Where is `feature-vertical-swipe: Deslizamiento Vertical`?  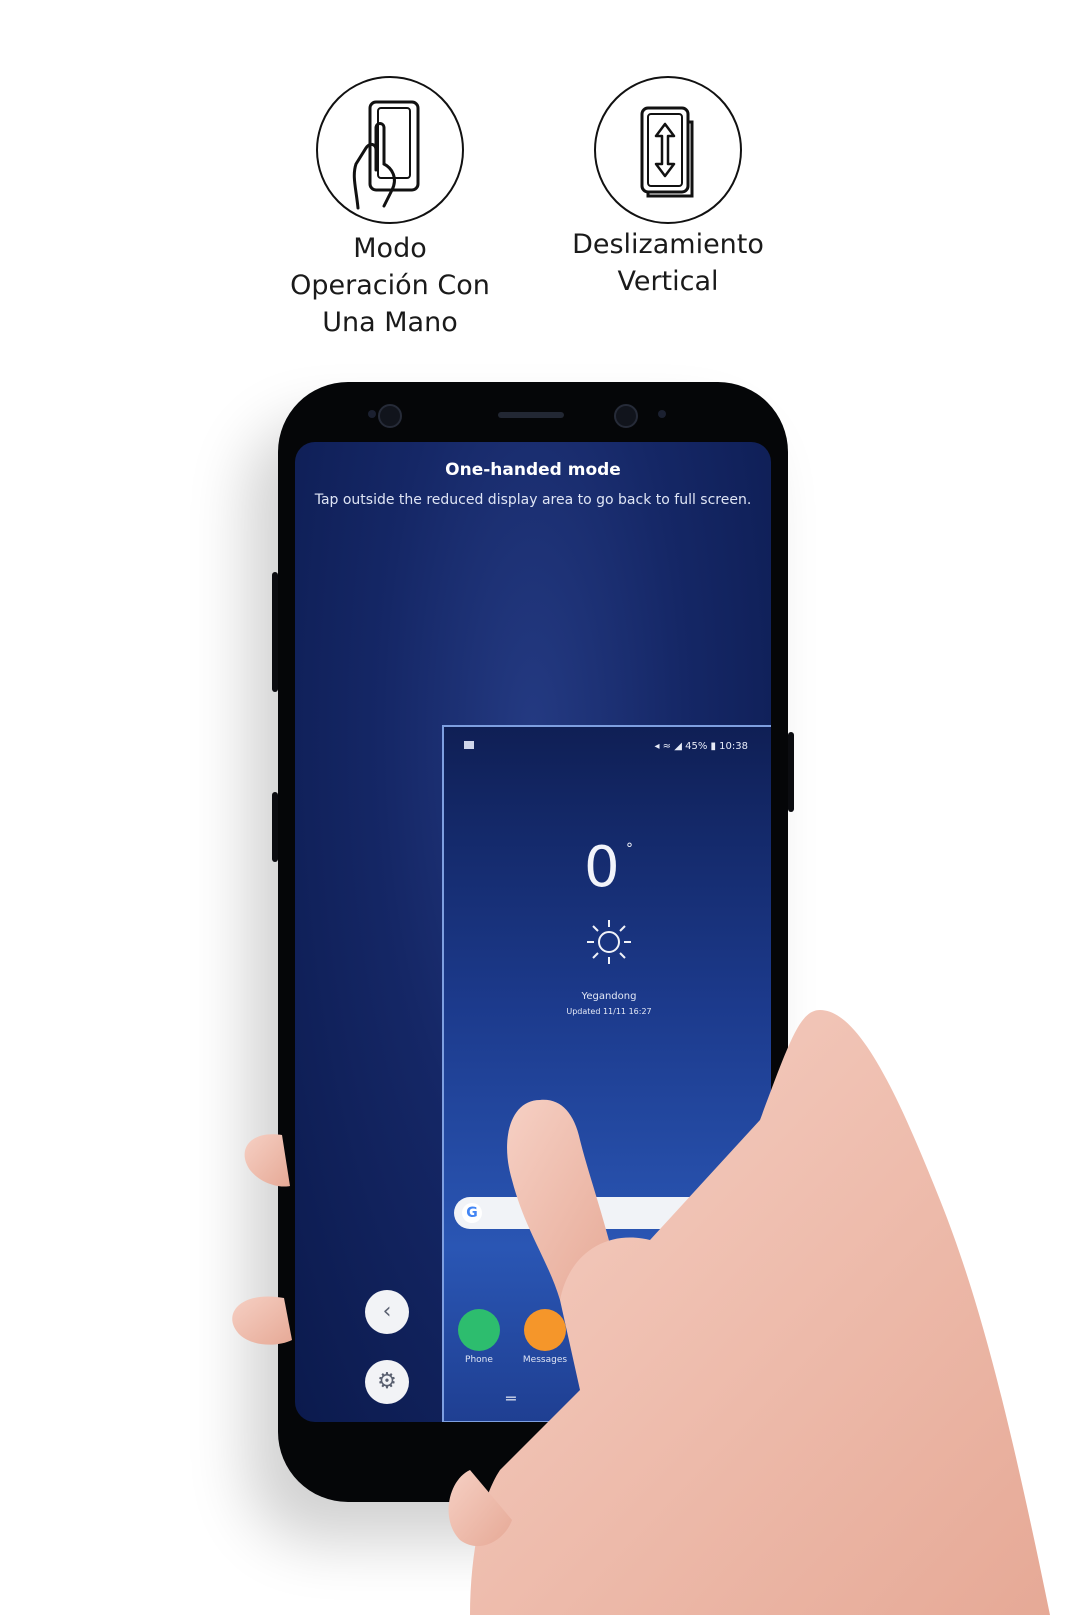
feature-vertical-swipe: Deslizamiento Vertical is located at coordinates (668, 188).